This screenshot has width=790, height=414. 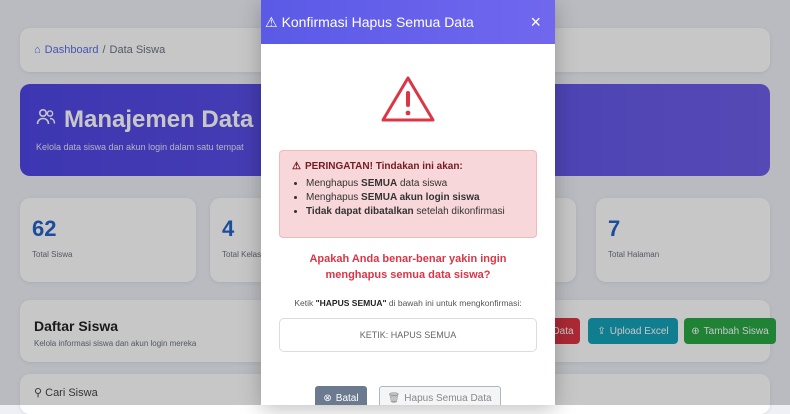 I want to click on modal-header: ⚠ Konfirmasi Hapus Semua Data ×, so click(x=408, y=22).